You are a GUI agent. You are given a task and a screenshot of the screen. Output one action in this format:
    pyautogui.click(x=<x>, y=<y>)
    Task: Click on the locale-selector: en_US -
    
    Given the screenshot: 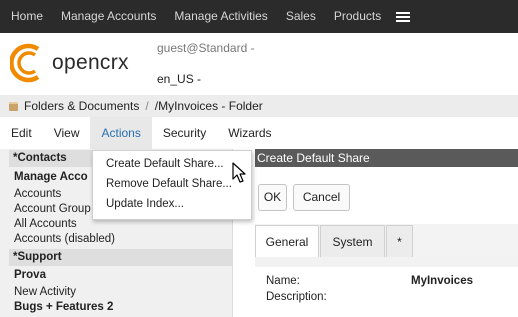 What is the action you would take?
    pyautogui.click(x=179, y=79)
    